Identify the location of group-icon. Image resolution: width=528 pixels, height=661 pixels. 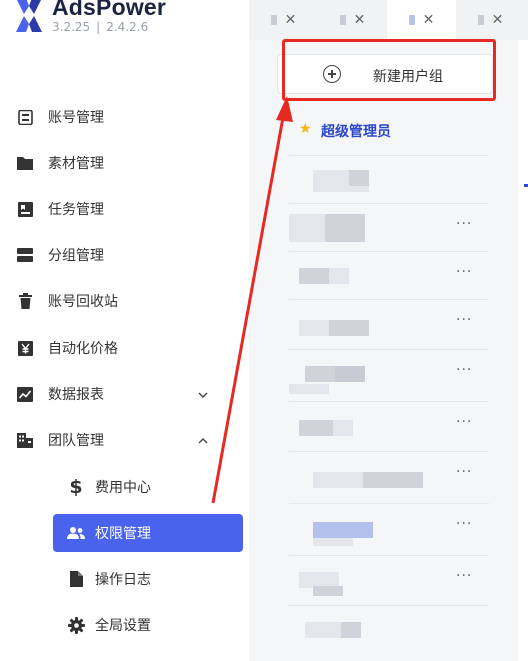
(25, 255).